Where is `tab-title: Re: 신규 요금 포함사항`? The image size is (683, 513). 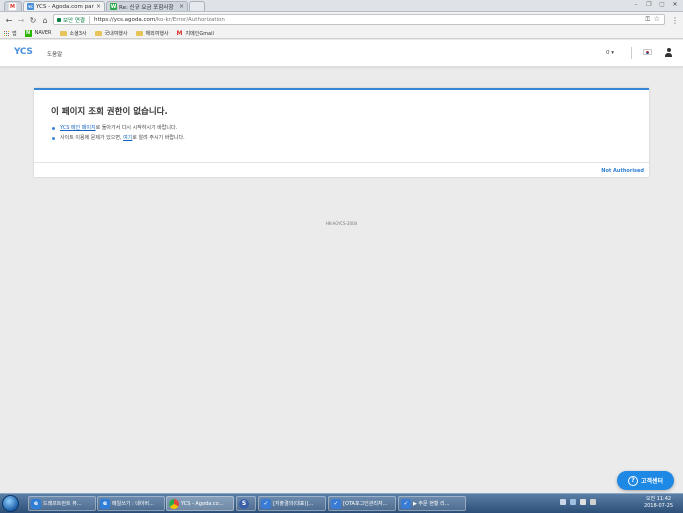 tab-title: Re: 신규 요금 포함사항 is located at coordinates (146, 7).